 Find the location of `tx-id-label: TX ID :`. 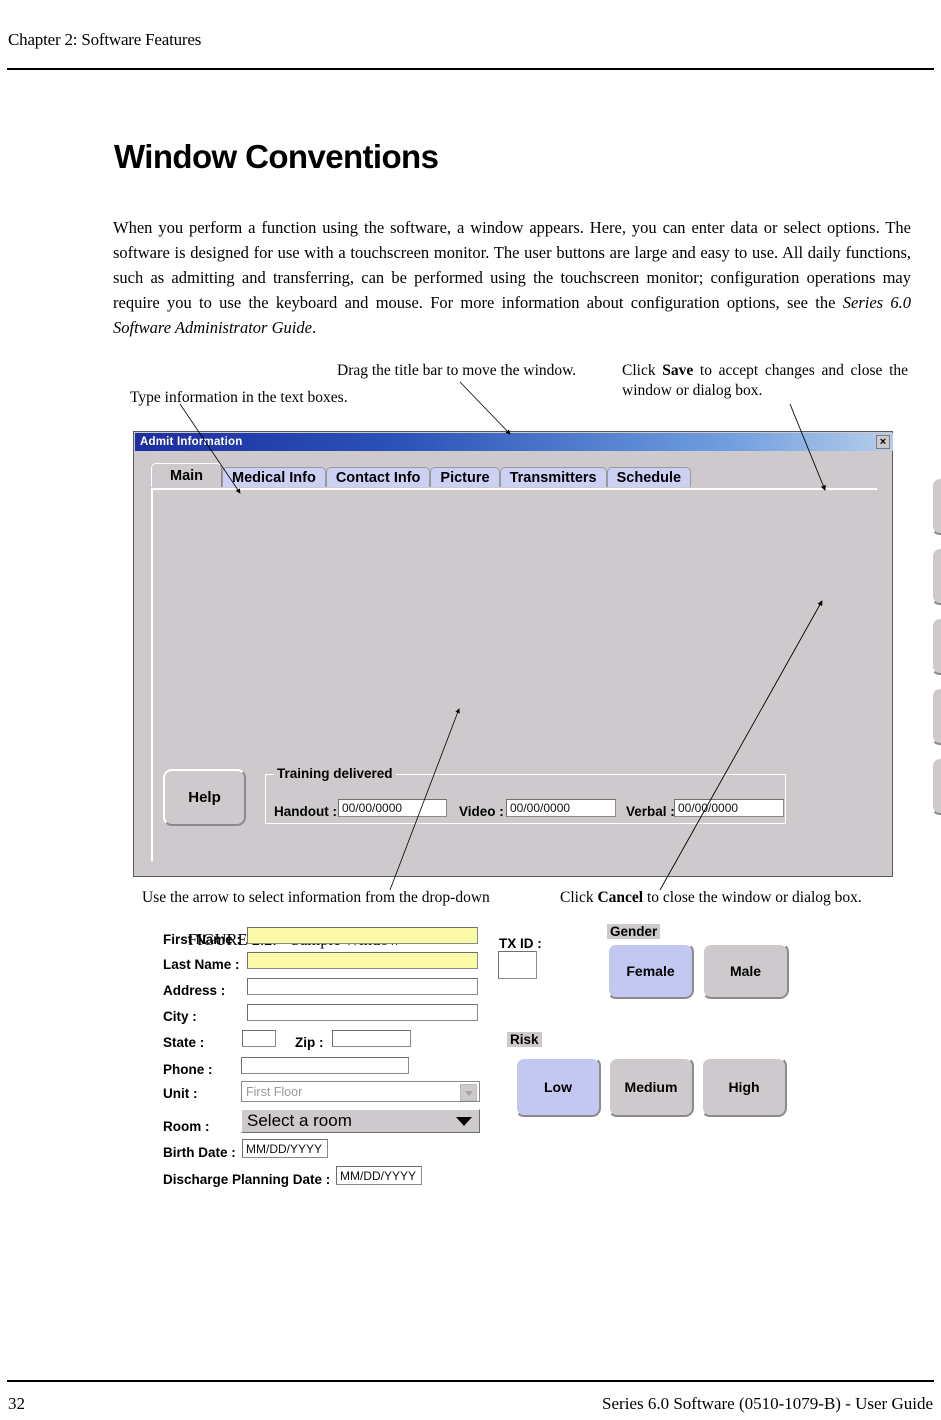

tx-id-label: TX ID : is located at coordinates (520, 943).